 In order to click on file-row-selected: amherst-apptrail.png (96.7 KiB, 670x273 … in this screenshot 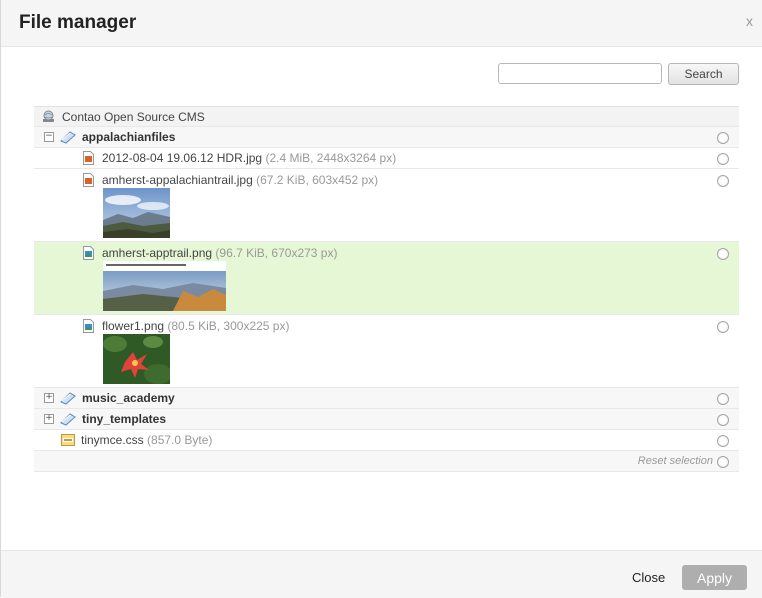, I will do `click(386, 278)`.